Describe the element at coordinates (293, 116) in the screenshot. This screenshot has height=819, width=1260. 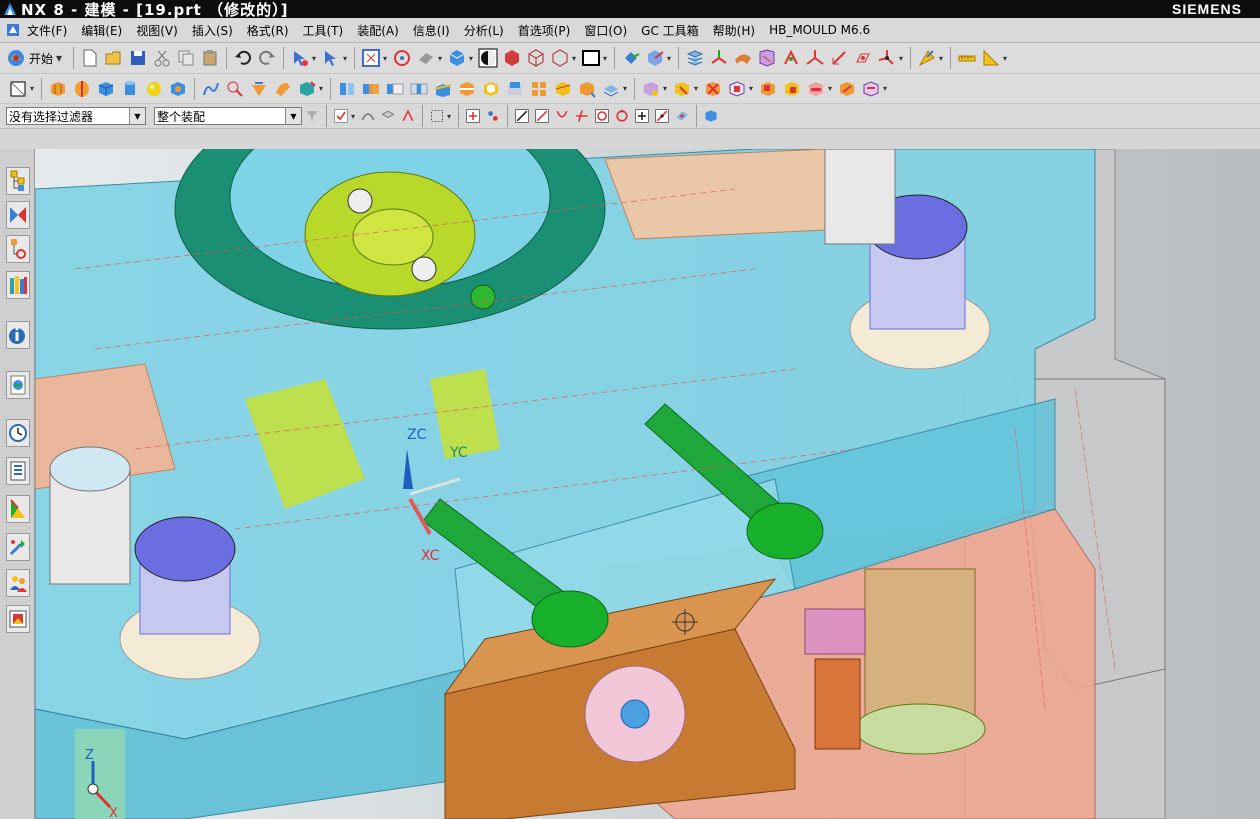
I see `chevron-down-icon: ▼` at that location.